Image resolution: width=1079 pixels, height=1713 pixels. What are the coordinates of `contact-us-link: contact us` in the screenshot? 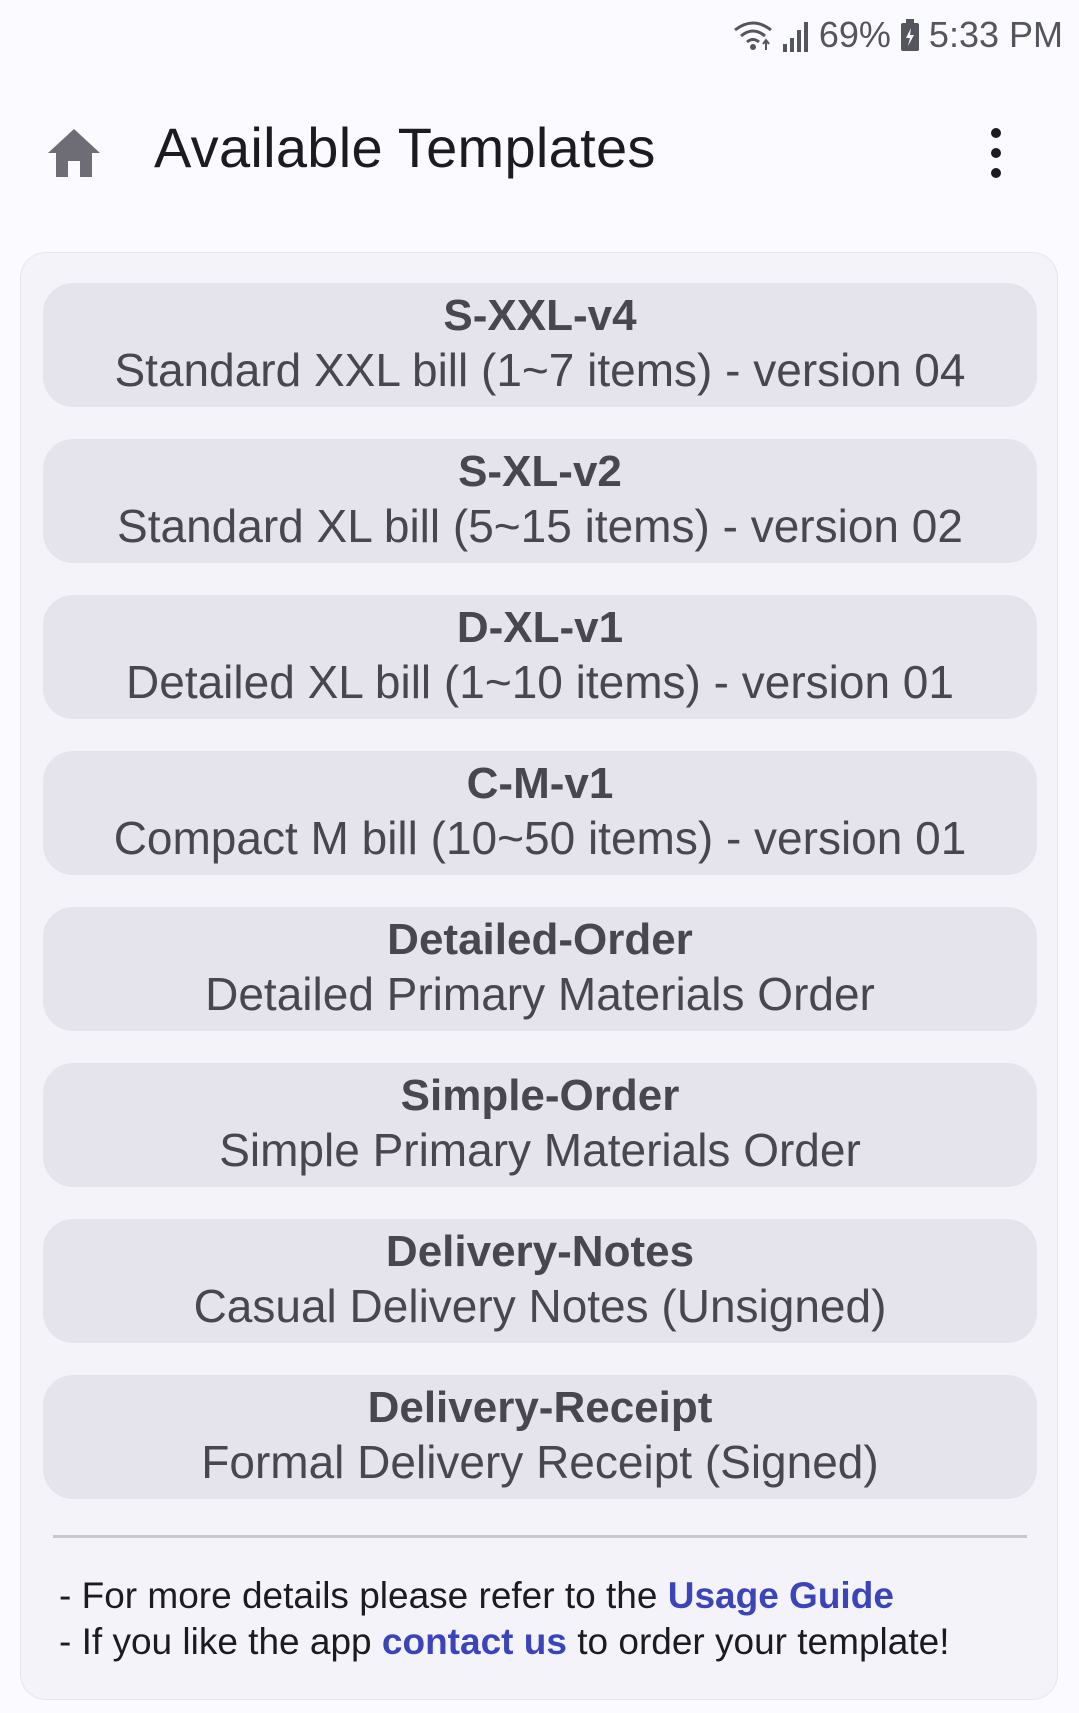 It's located at (474, 1641).